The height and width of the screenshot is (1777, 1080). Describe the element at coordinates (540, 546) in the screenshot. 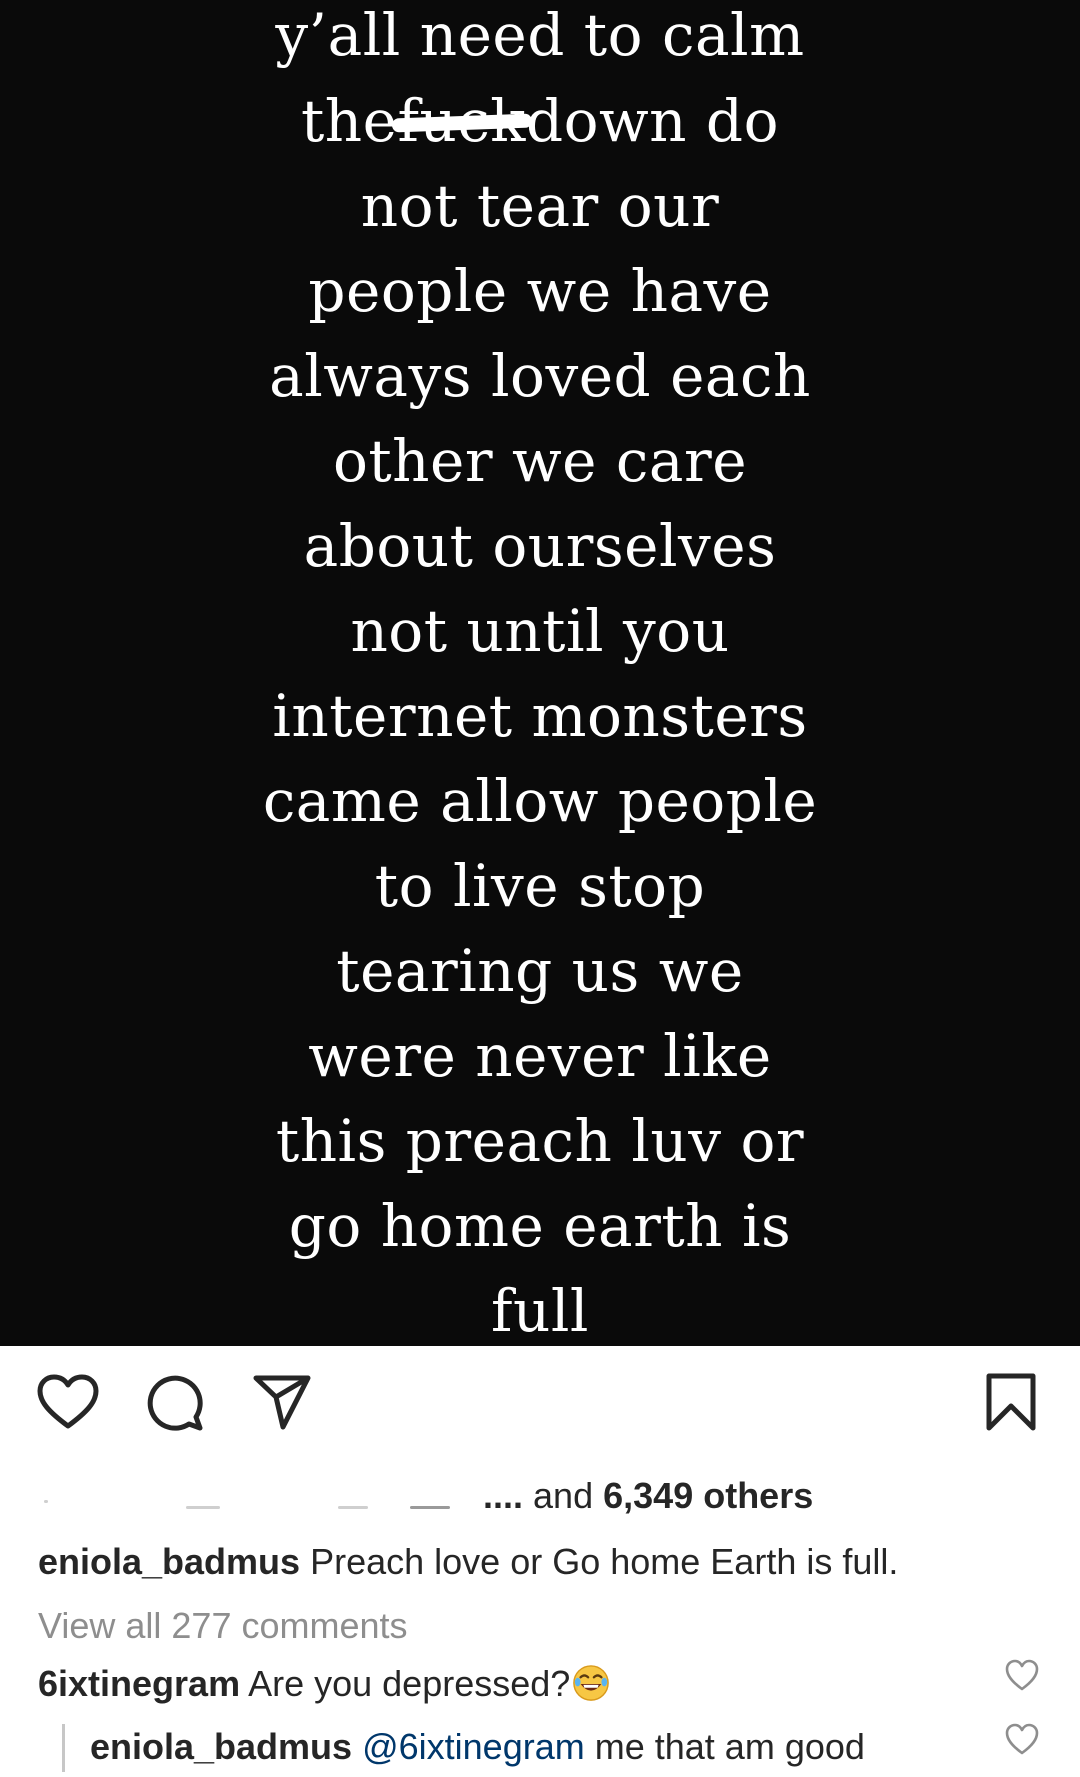

I see `post-line: about ourselves` at that location.